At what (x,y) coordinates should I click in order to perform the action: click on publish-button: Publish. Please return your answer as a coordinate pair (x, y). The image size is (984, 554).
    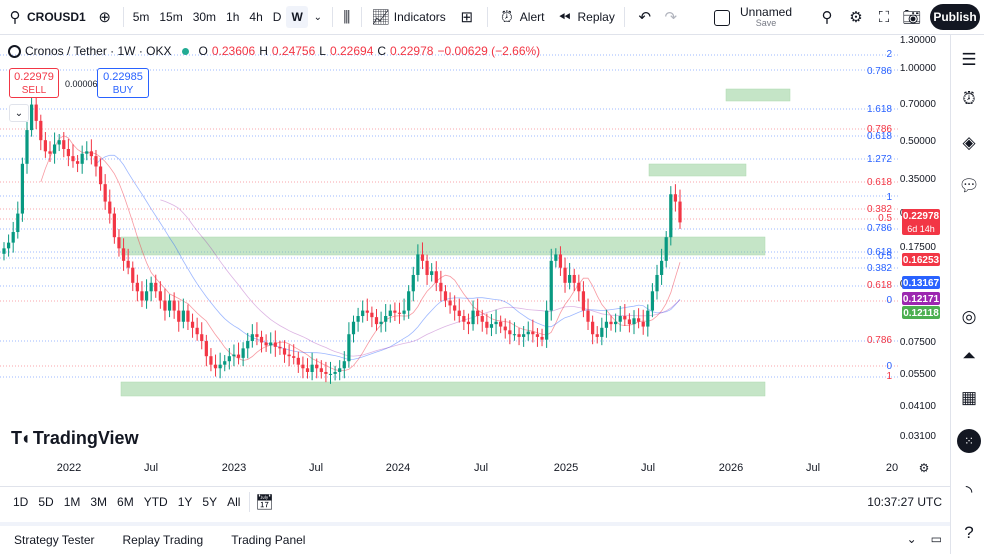
    Looking at the image, I should click on (955, 17).